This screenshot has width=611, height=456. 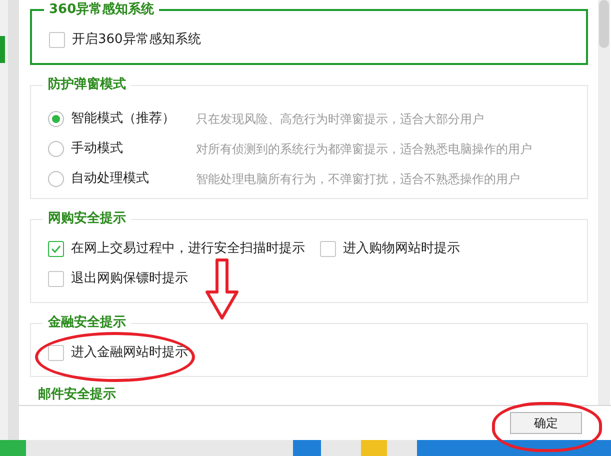 What do you see at coordinates (123, 119) in the screenshot?
I see `radio-label: 智能模式（推荐）` at bounding box center [123, 119].